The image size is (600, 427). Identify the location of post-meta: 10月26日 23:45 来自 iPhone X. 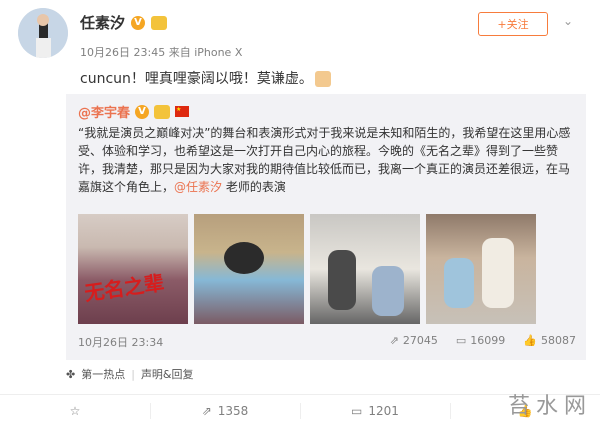
(161, 52).